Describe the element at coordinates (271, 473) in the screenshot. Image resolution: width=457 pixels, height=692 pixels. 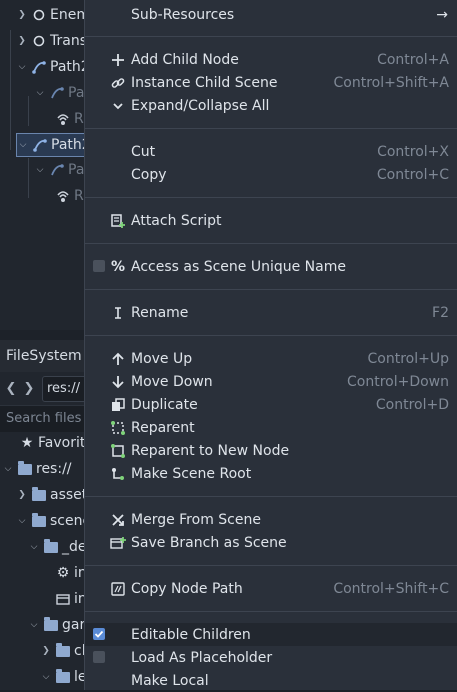
I see `menu-item-make-scene-root: Make Scene Root` at that location.